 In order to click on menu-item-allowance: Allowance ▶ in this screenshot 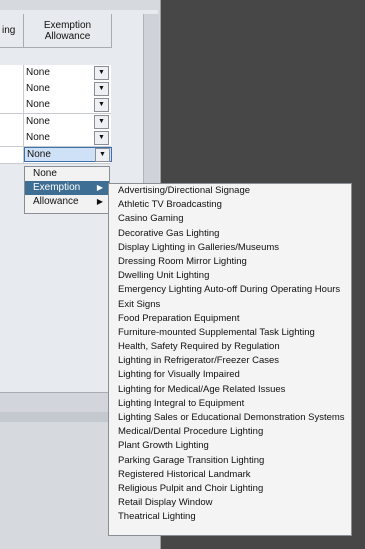, I will do `click(67, 202)`.